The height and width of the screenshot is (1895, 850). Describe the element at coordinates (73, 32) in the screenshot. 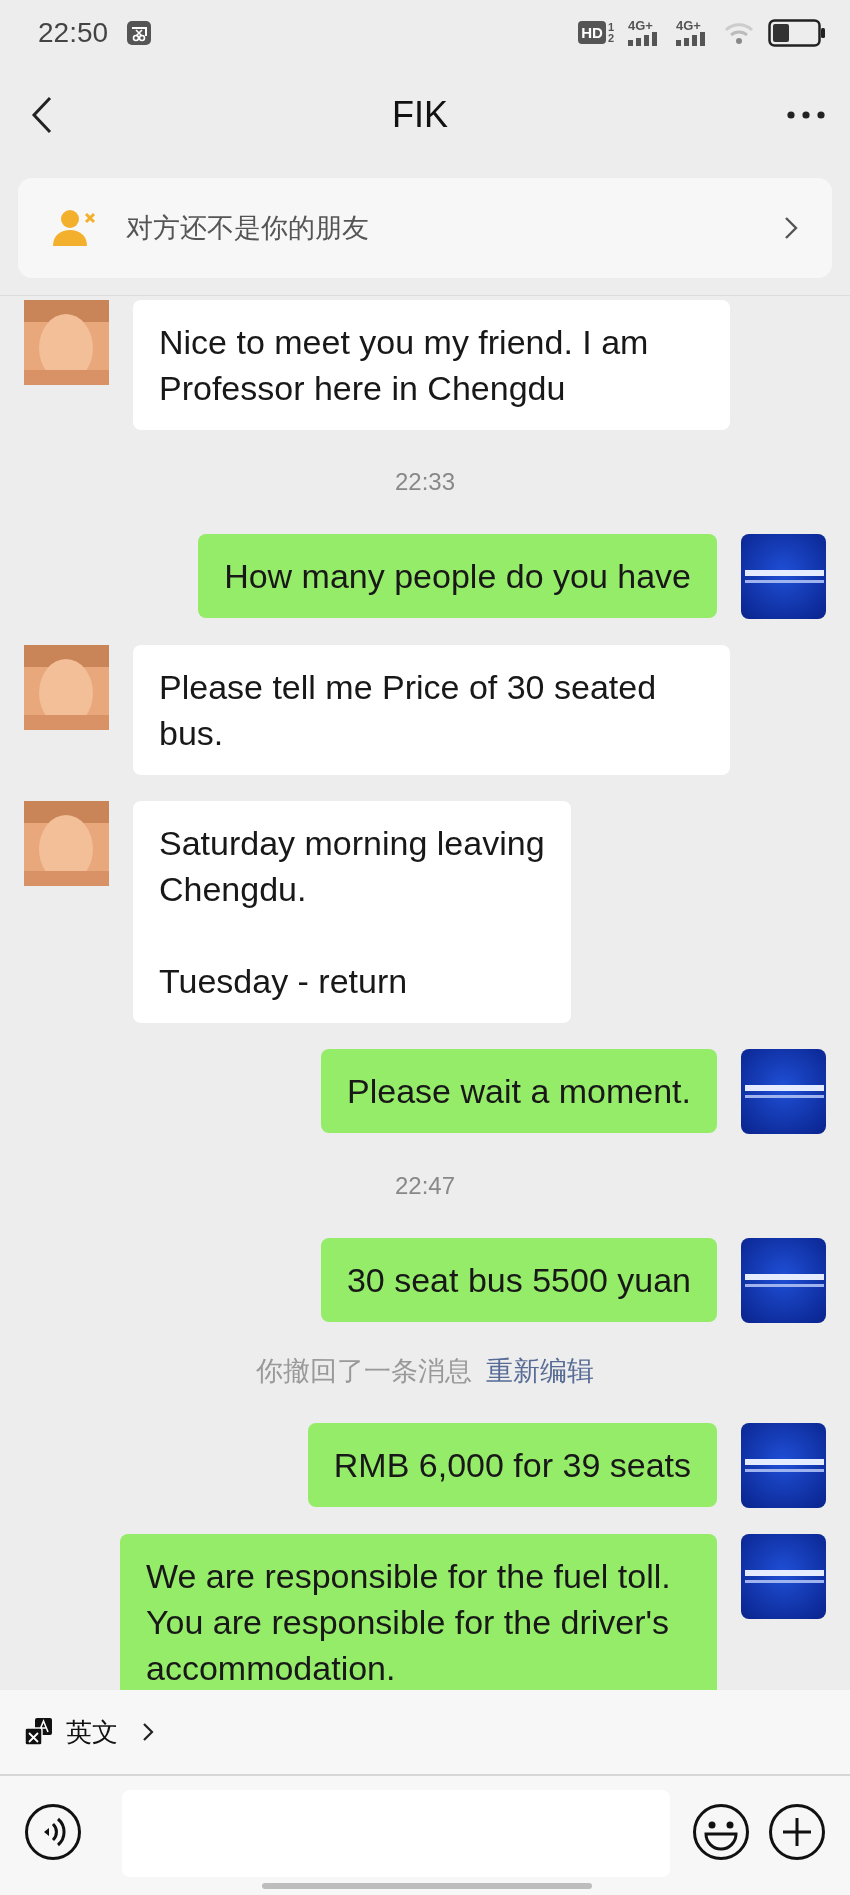

I see `status-time: 22:50` at that location.